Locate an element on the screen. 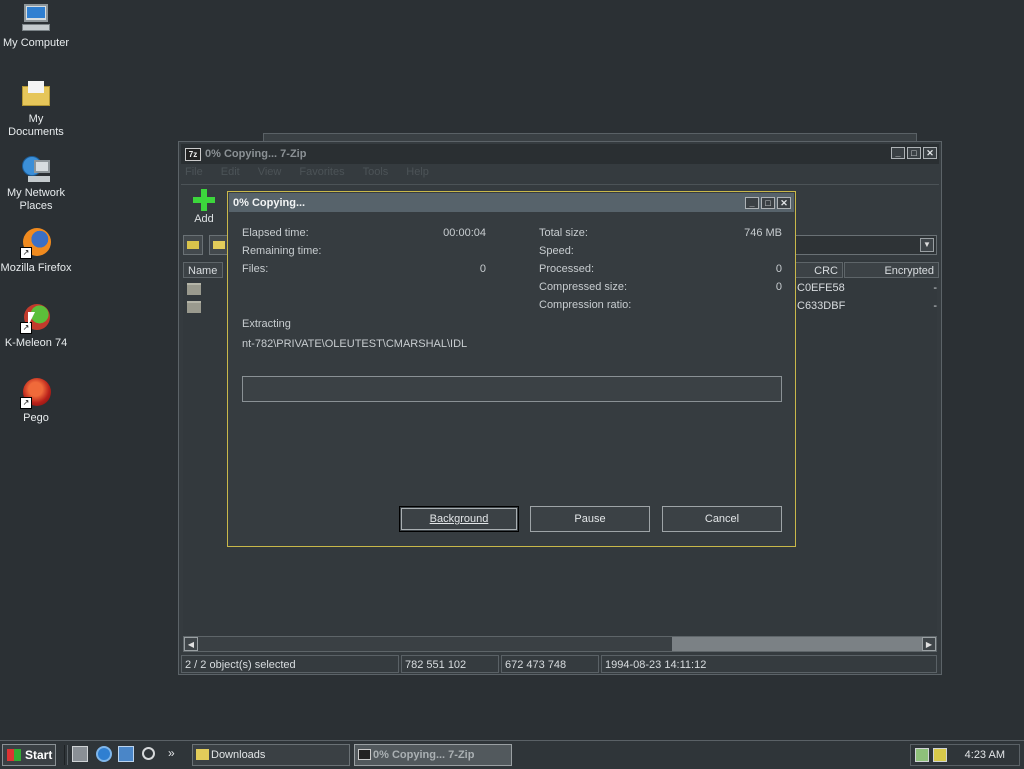  menu-help: Help is located at coordinates (417, 174).